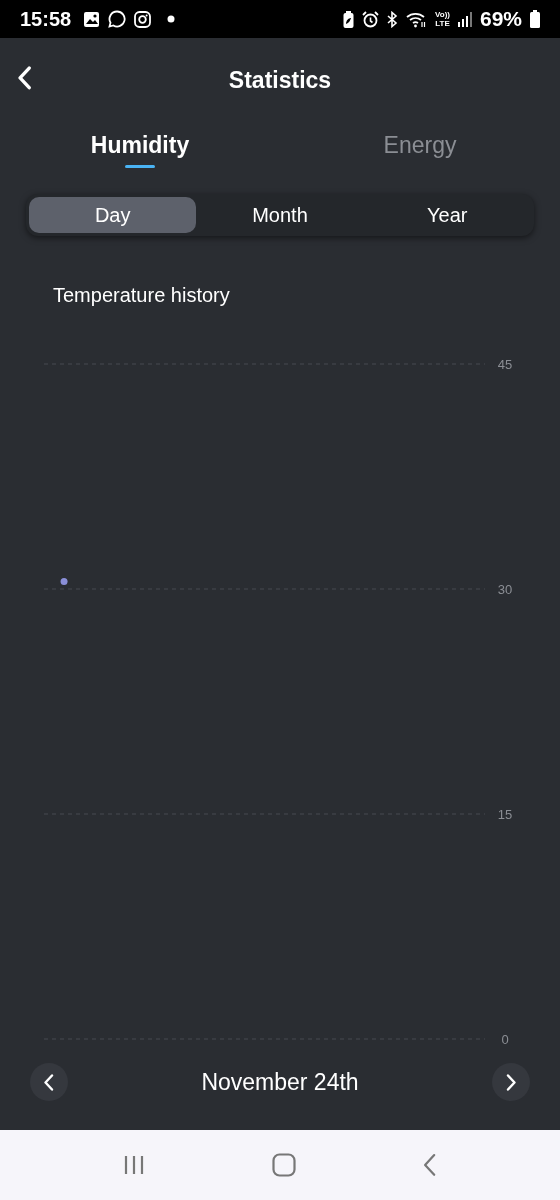 The image size is (560, 1200). What do you see at coordinates (420, 150) in the screenshot?
I see `tab: Energy` at bounding box center [420, 150].